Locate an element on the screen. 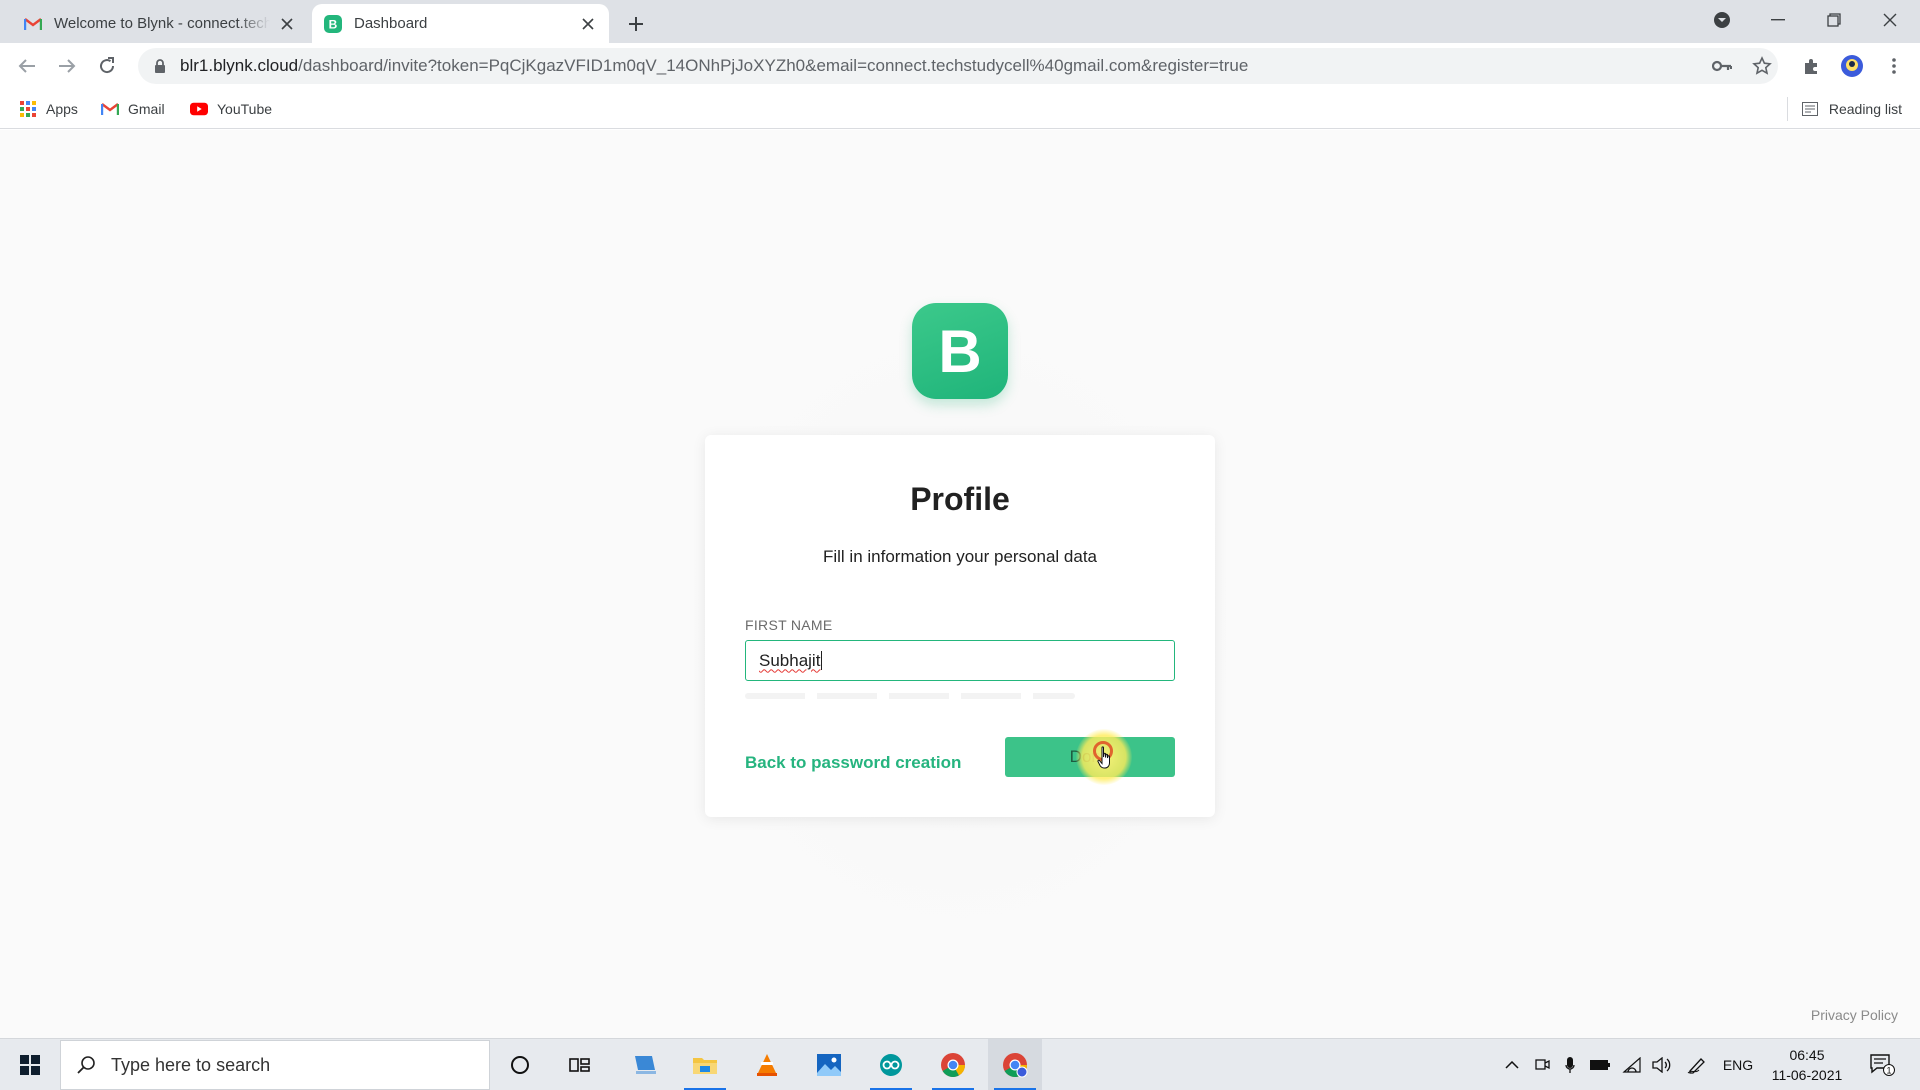 The height and width of the screenshot is (1090, 1920). logo-letter: B is located at coordinates (960, 351).